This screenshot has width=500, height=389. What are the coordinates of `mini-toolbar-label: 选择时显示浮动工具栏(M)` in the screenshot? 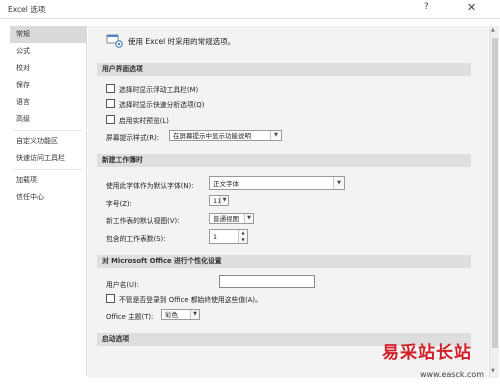 It's located at (159, 90).